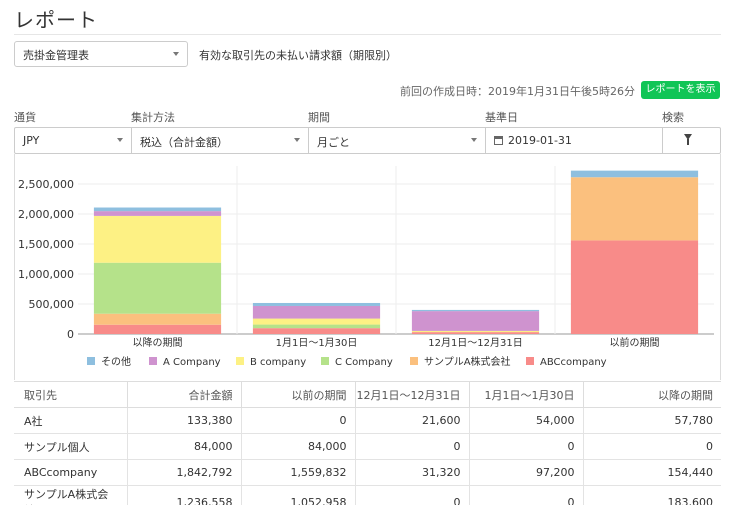  Describe the element at coordinates (56, 20) in the screenshot. I see `page-title: レポート` at that location.